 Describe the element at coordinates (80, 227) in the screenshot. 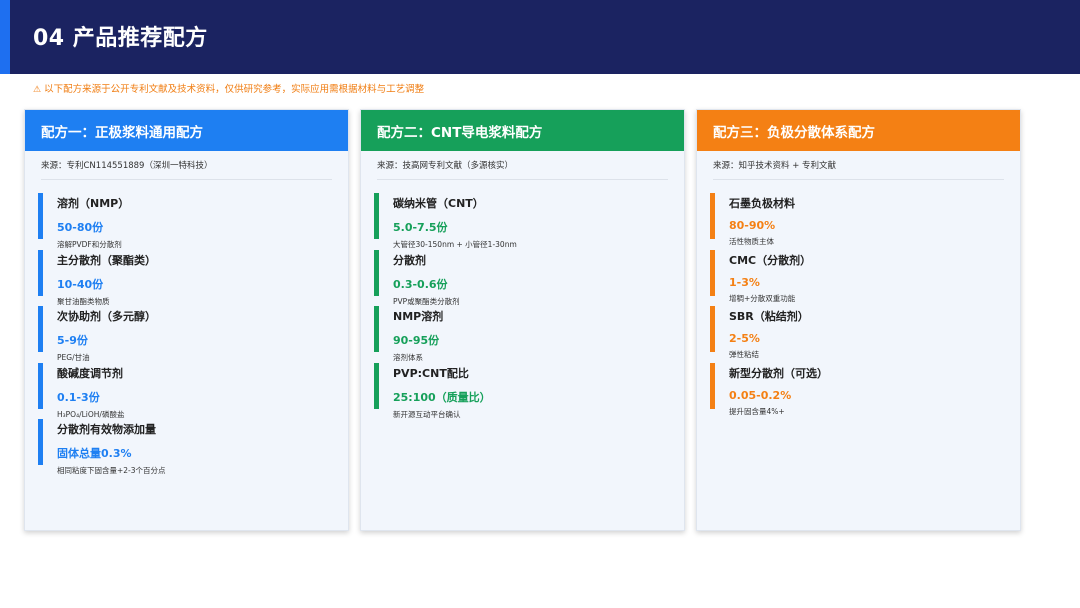

I see `ingredient-amount: 50-80份` at that location.